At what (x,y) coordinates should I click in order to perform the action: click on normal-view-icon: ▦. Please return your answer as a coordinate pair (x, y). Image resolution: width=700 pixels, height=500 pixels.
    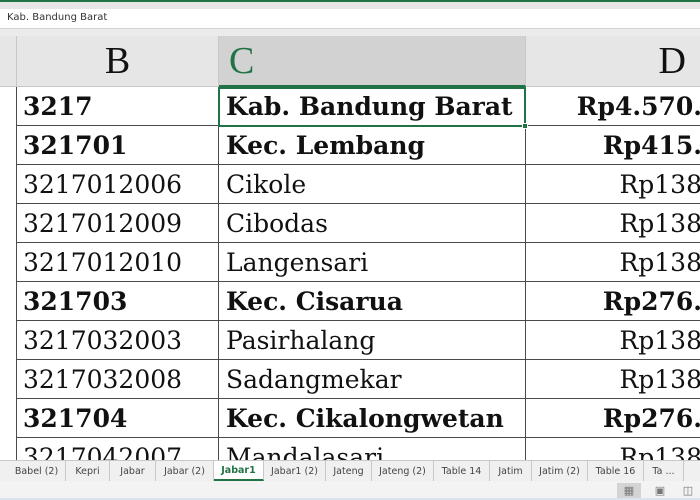
    Looking at the image, I should click on (629, 490).